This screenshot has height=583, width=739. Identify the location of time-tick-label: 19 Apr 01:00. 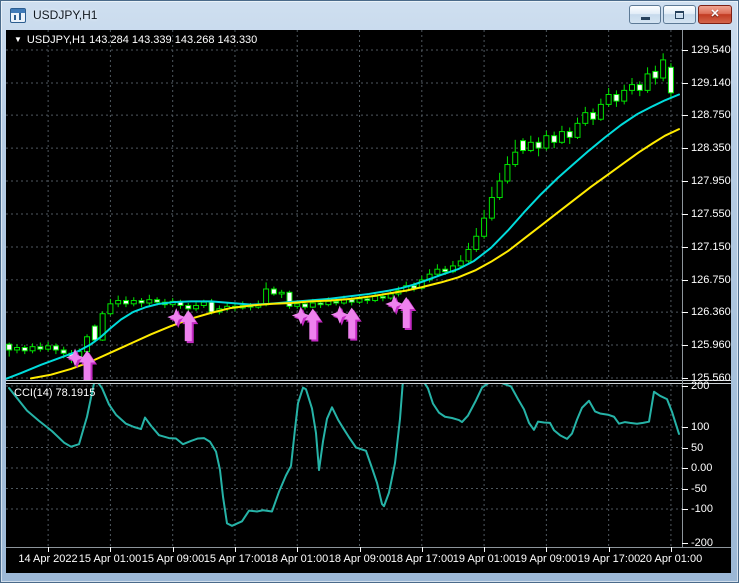
(484, 559).